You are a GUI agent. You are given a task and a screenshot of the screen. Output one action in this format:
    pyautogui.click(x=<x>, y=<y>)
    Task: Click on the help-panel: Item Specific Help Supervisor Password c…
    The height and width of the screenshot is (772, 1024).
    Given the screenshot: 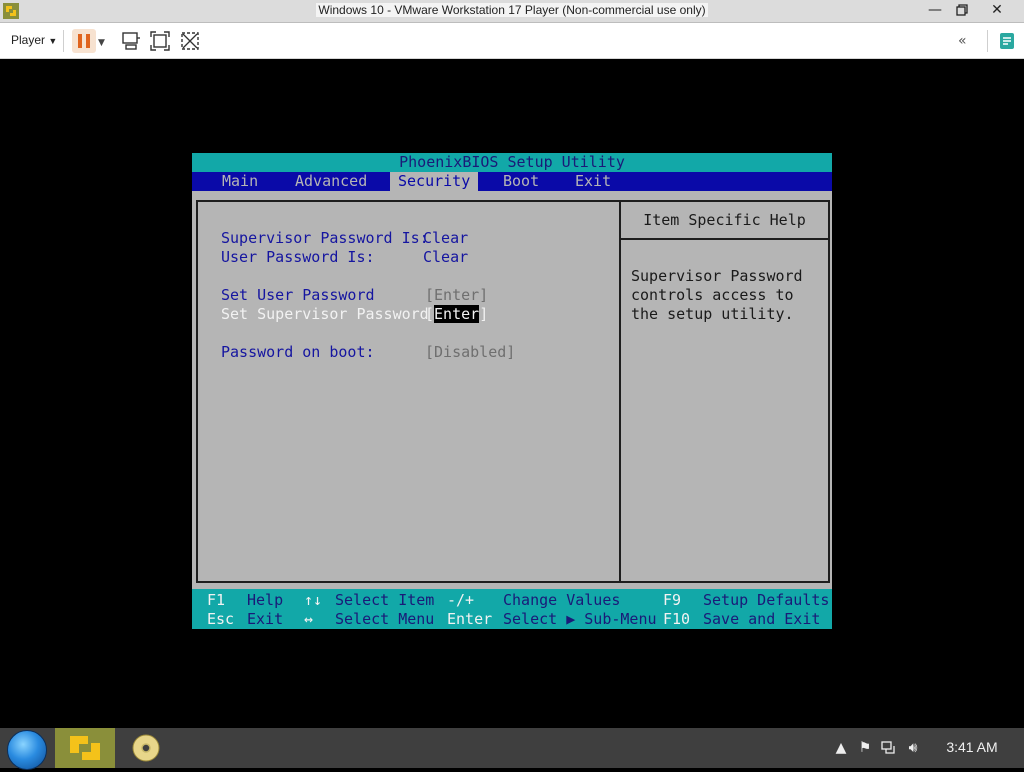 What is the action you would take?
    pyautogui.click(x=724, y=391)
    